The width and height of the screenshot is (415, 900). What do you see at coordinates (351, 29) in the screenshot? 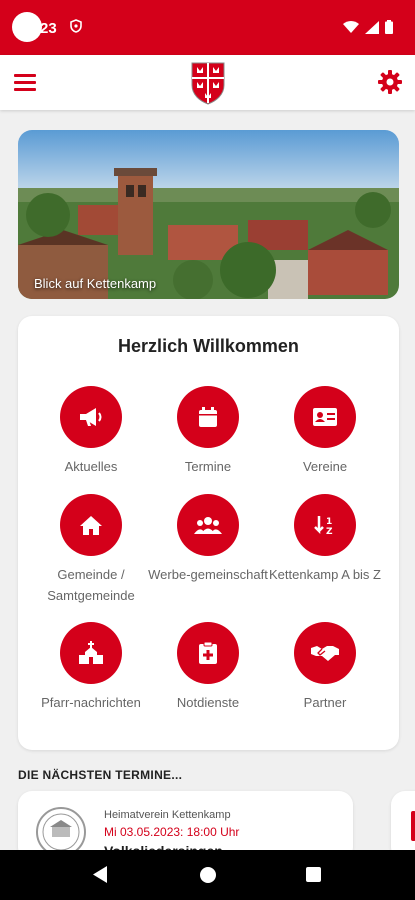
I see `wifi-icon` at bounding box center [351, 29].